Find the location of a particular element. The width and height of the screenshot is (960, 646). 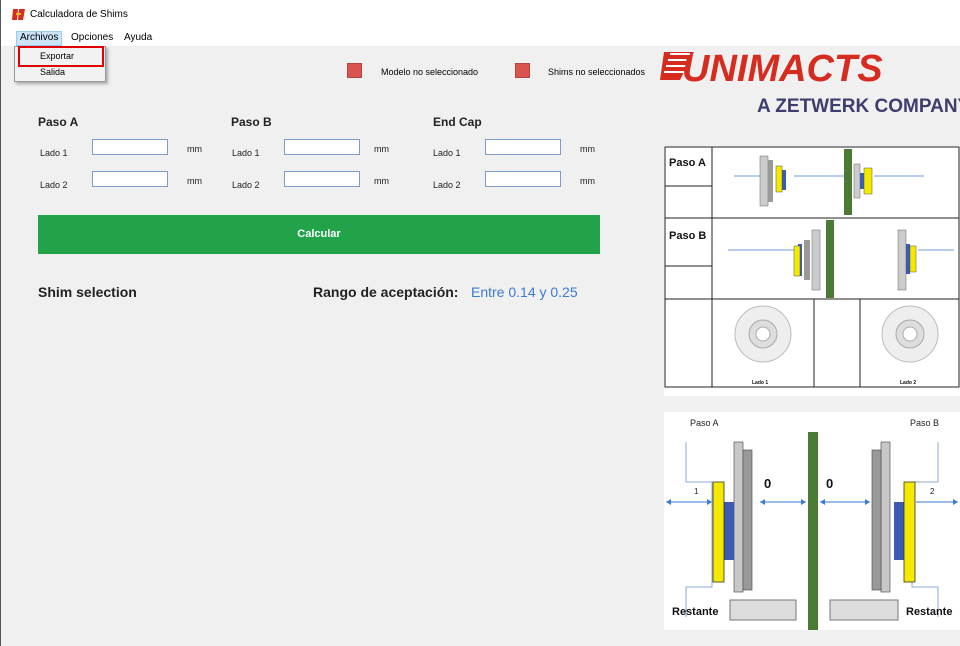

range-label: Rango de aceptación: is located at coordinates (386, 292).